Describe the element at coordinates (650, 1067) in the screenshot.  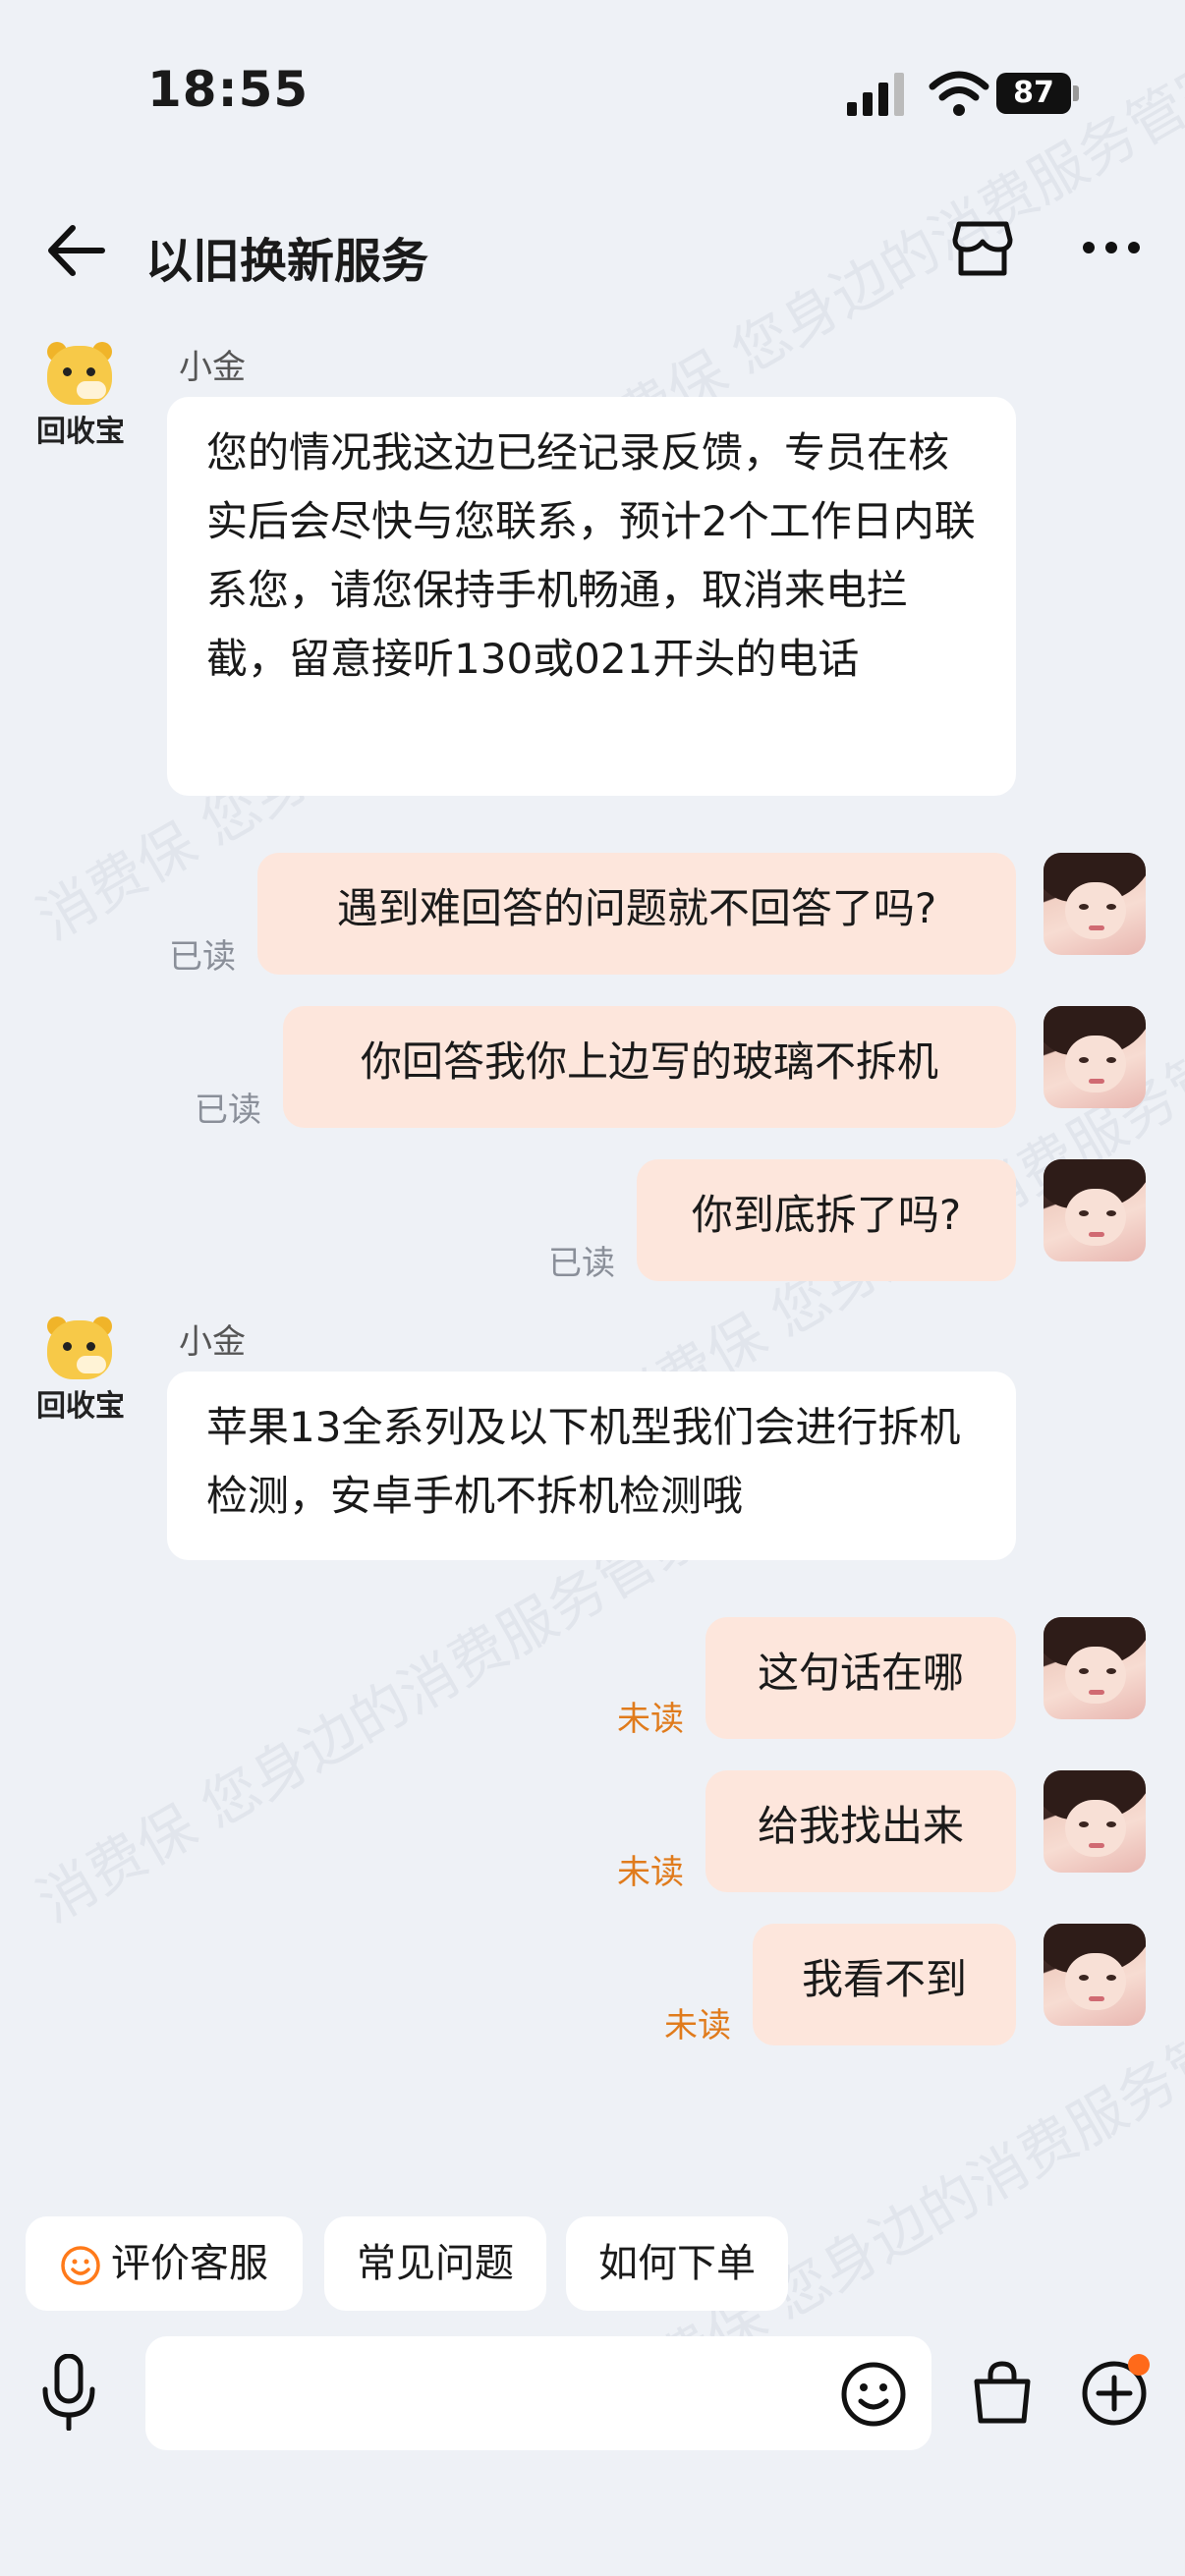
I see `message-bubble-user: 你回答我你上边写的玻璃不拆机` at that location.